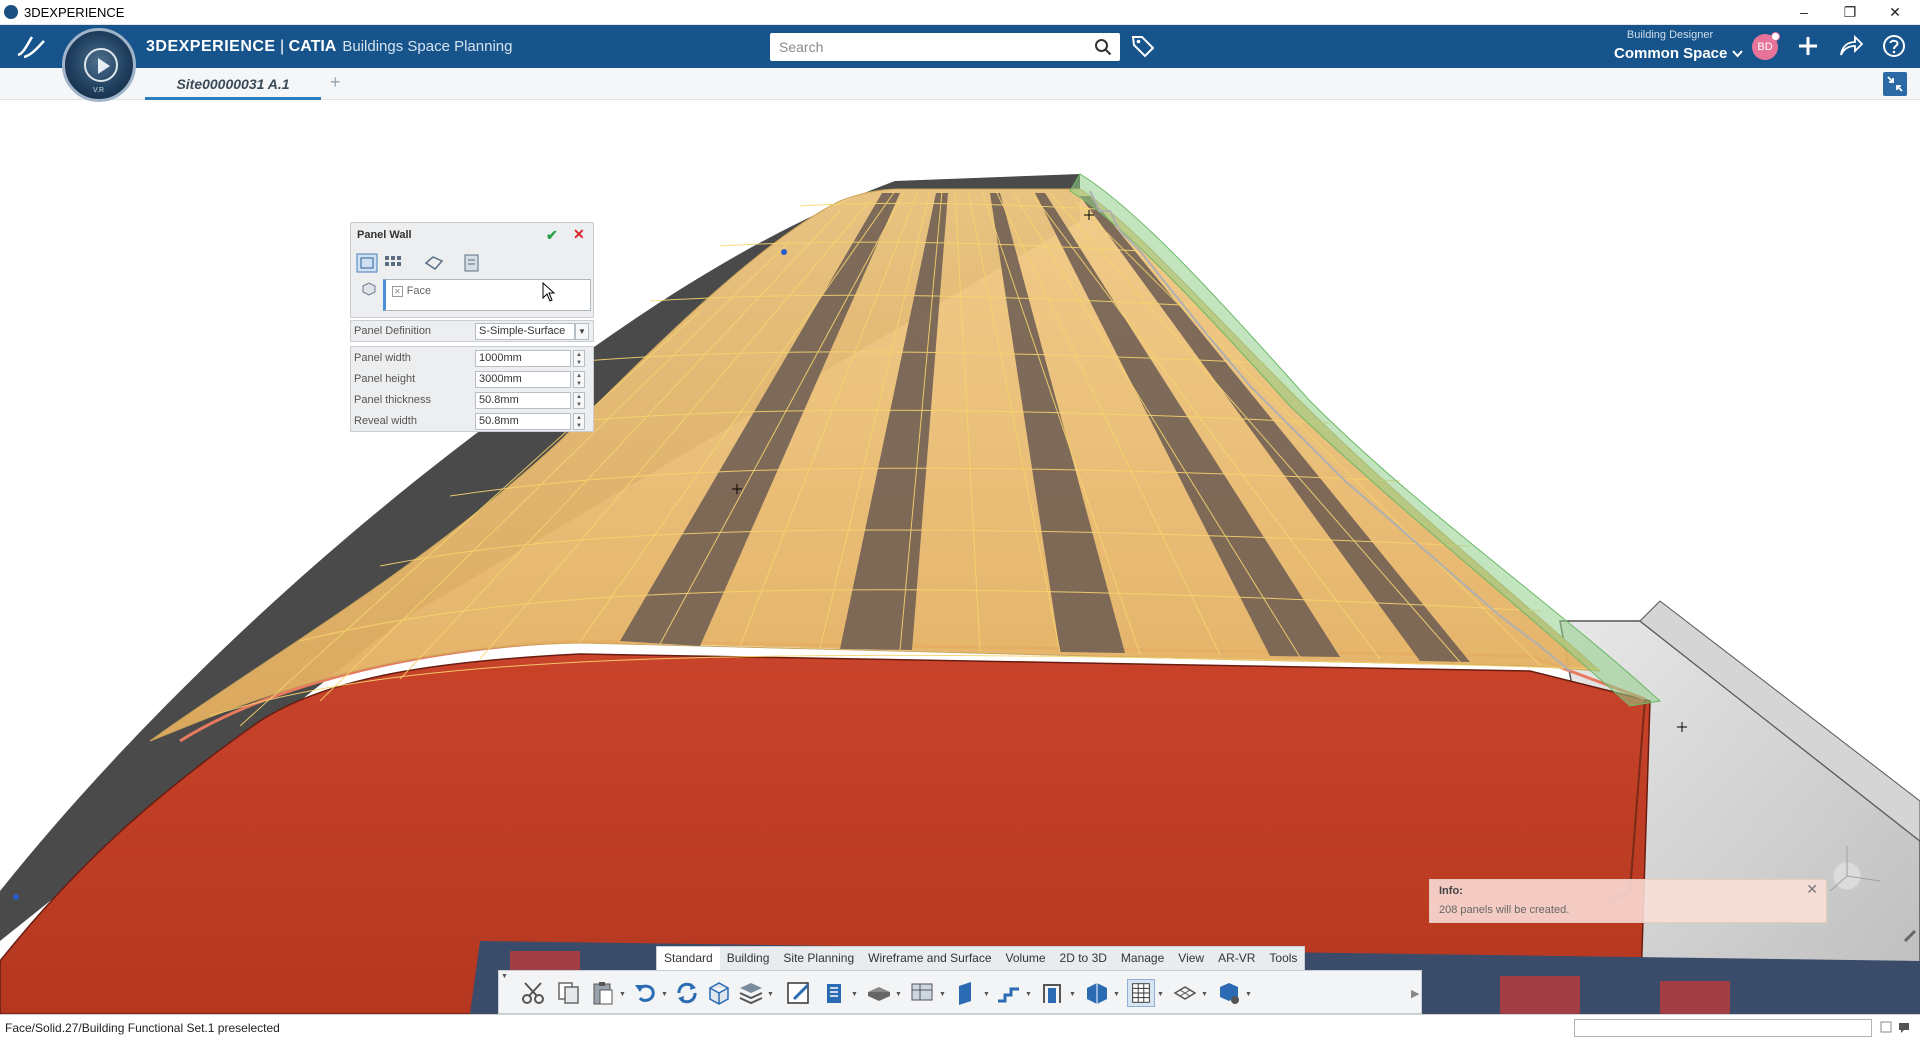  I want to click on tab-wireframe-and-surface: Wireframe and Surface, so click(929, 958).